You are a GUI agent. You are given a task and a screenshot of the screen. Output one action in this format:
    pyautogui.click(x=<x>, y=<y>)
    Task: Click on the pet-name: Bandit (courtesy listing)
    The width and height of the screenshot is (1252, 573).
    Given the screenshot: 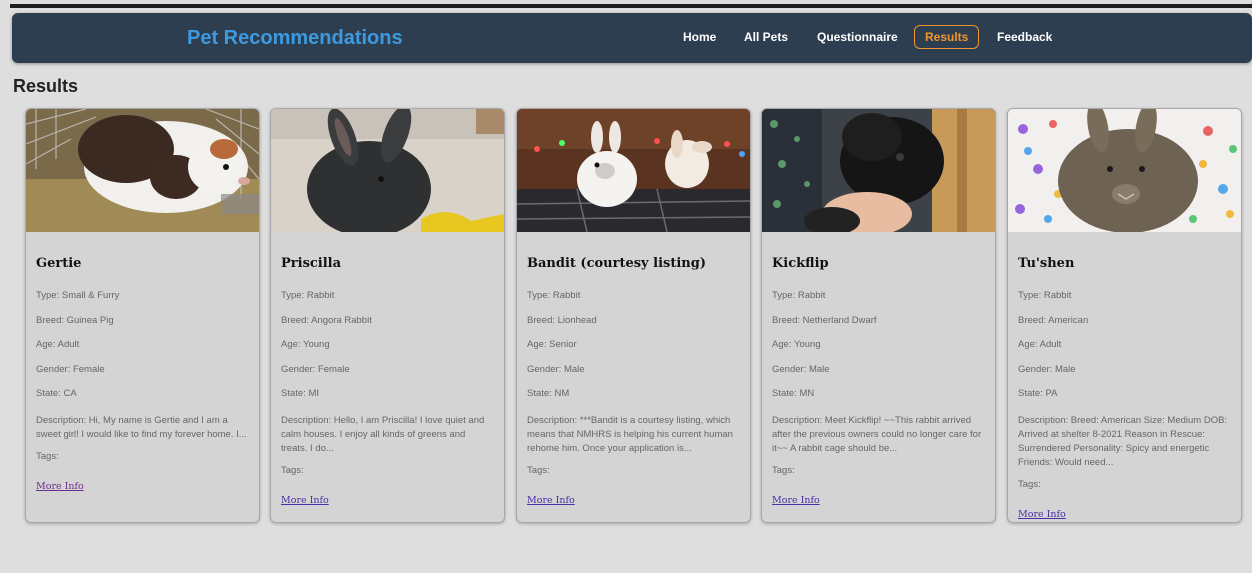 What is the action you would take?
    pyautogui.click(x=616, y=263)
    